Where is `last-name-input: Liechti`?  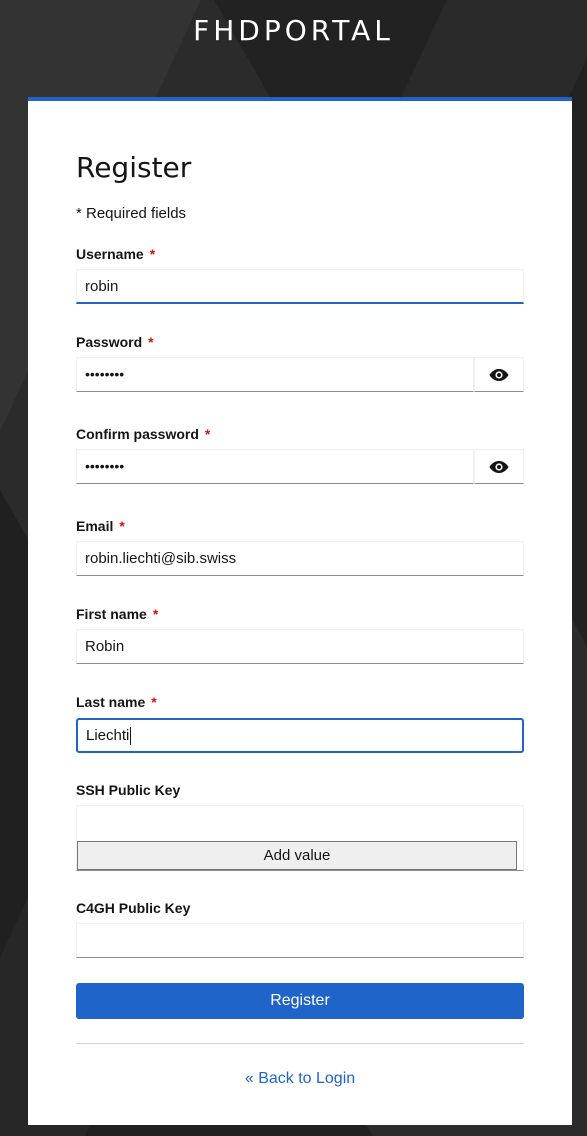 last-name-input: Liechti is located at coordinates (300, 735).